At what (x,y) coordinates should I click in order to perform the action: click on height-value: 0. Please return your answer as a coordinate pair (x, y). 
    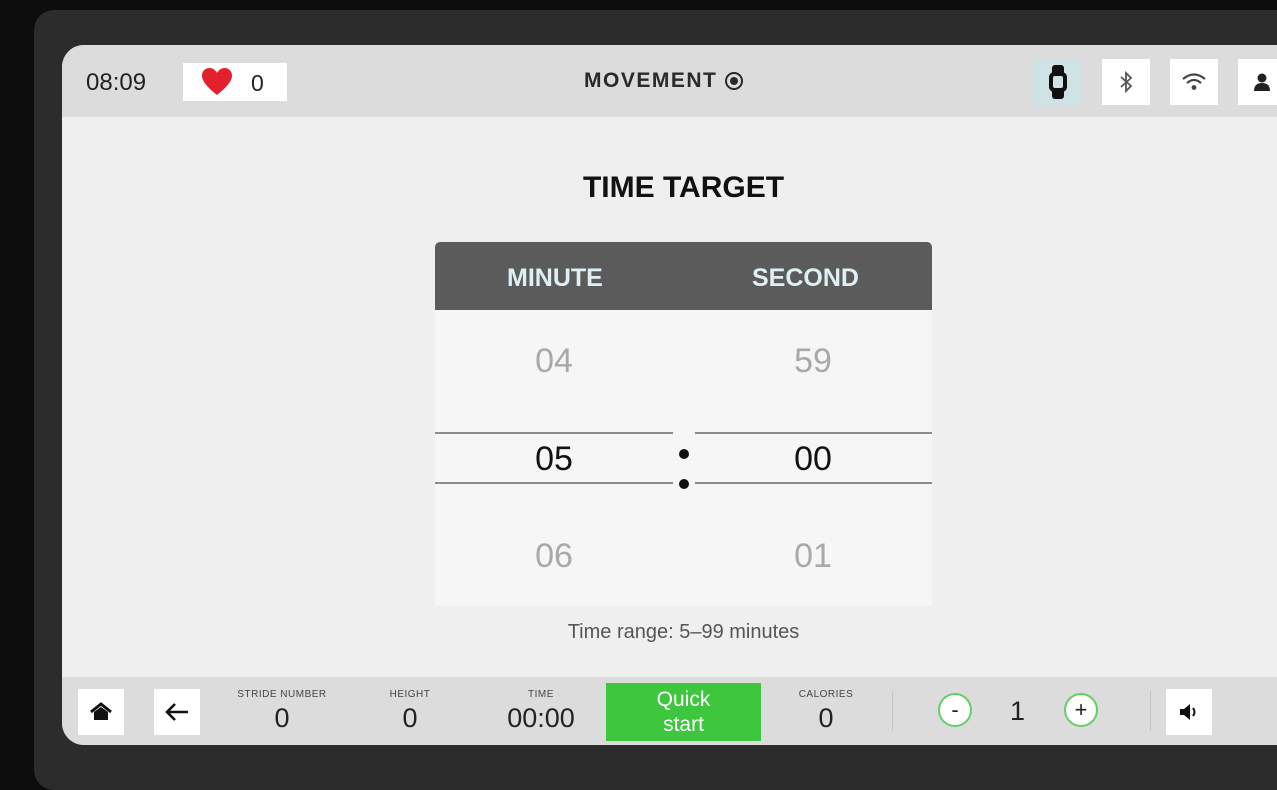
    Looking at the image, I should click on (410, 718).